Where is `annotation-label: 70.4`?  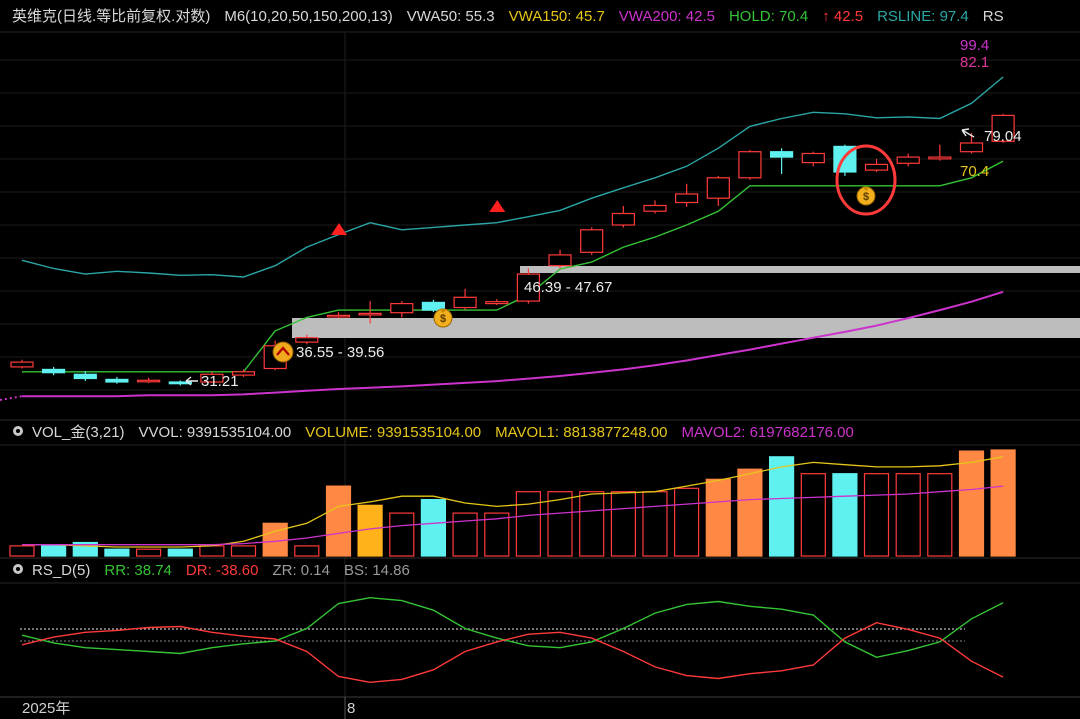
annotation-label: 70.4 is located at coordinates (974, 171).